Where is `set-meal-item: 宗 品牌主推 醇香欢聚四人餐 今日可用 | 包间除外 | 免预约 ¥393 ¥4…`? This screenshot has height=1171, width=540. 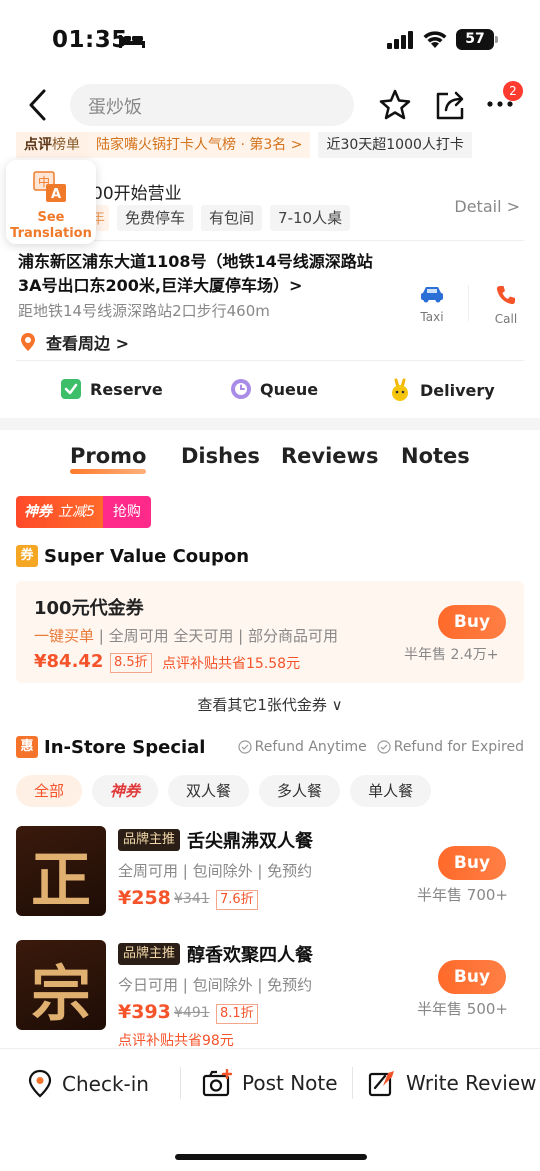
set-meal-item: 宗 品牌主推 醇香欢聚四人餐 今日可用 | 包间除外 | 免预约 ¥393 ¥4… is located at coordinates (270, 994).